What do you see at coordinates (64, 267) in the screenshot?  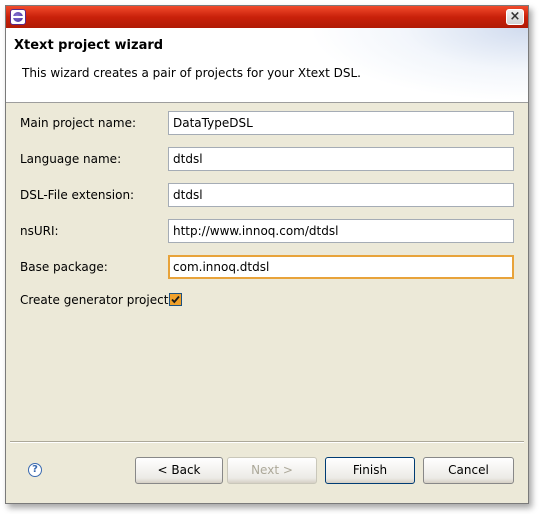 I see `base-package-label: Base package:` at bounding box center [64, 267].